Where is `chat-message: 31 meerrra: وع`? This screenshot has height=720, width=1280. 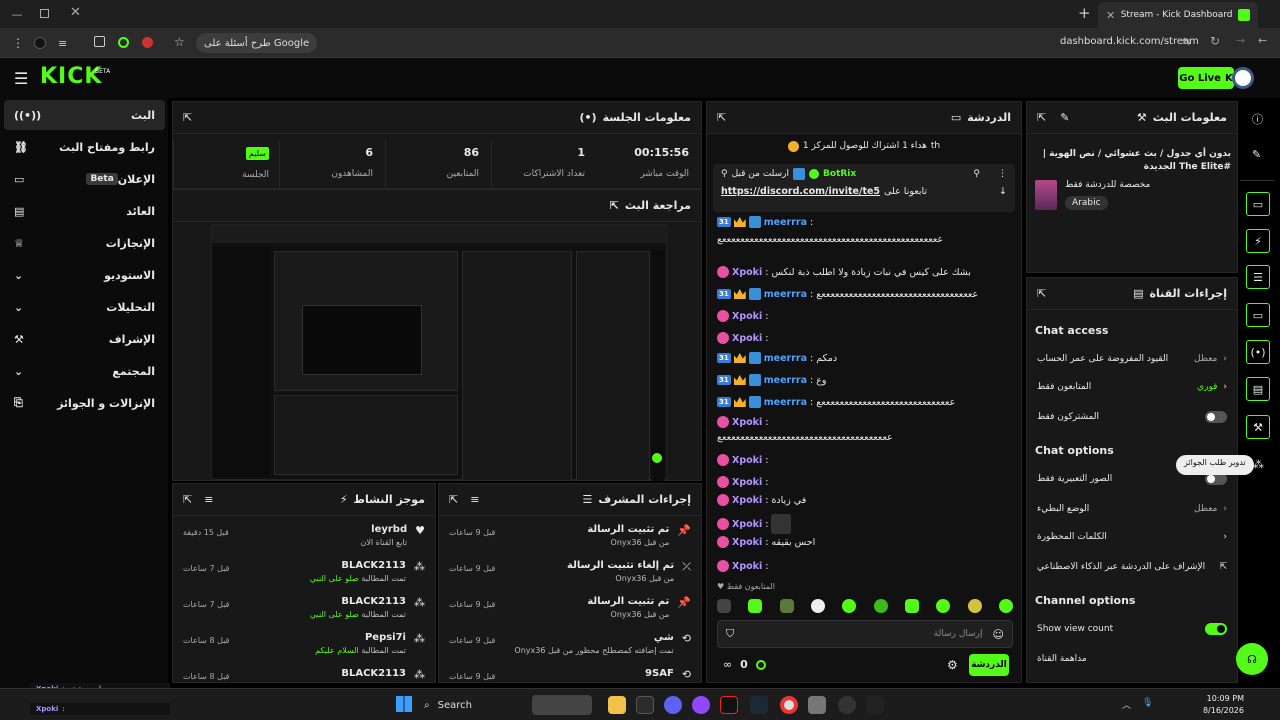
chat-message: 31 meerrra: وع is located at coordinates (864, 380).